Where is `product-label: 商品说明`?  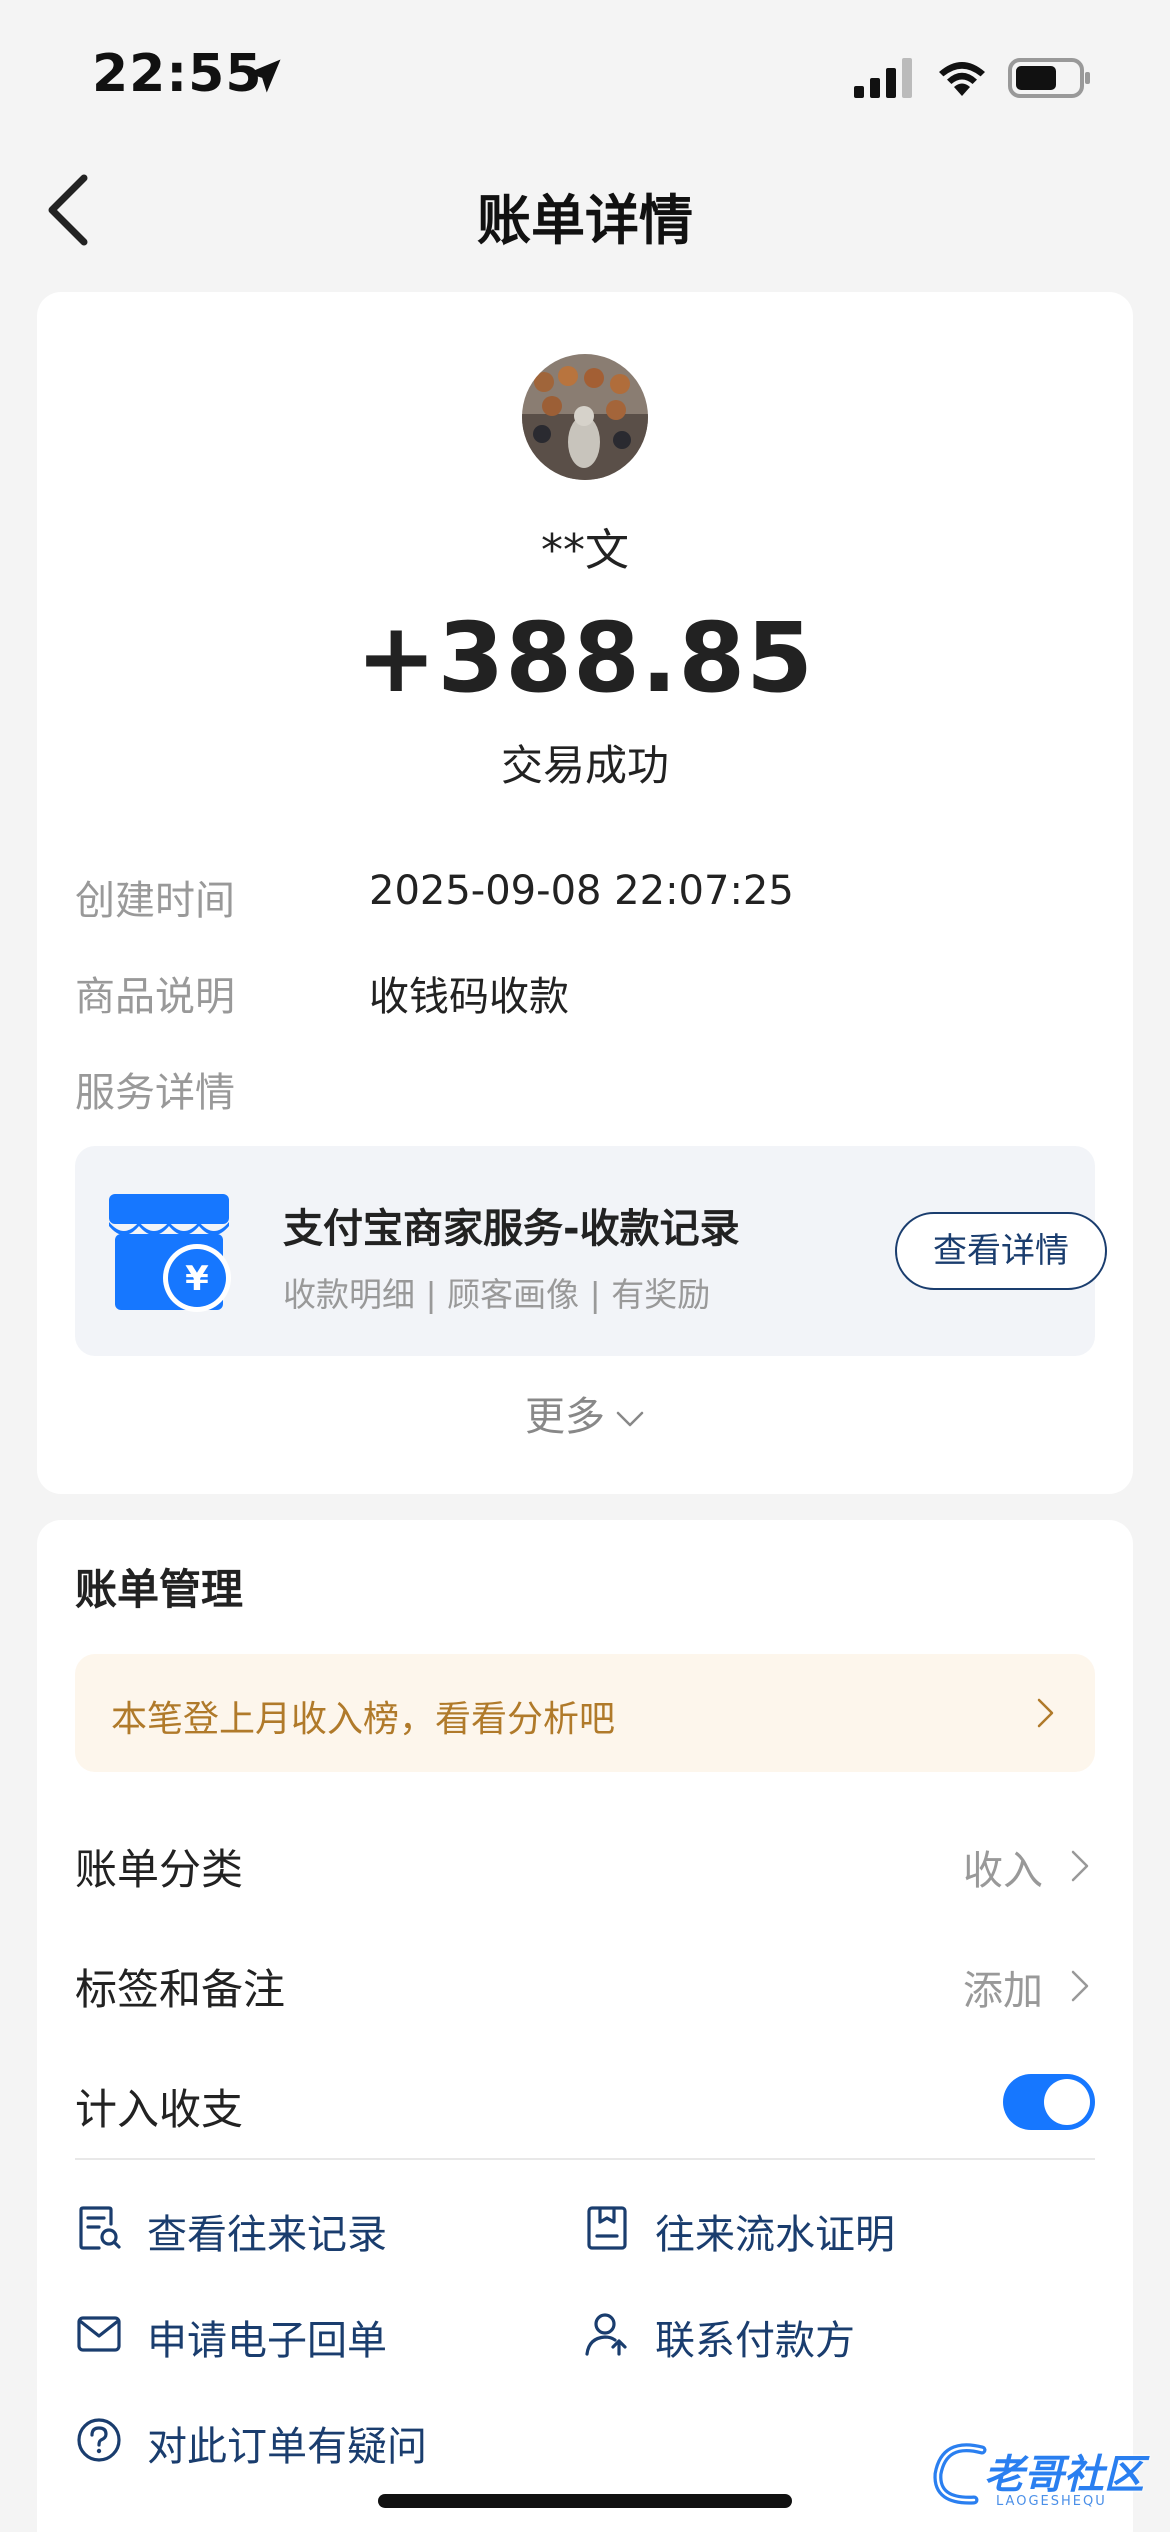
product-label: 商品说明 is located at coordinates (155, 997).